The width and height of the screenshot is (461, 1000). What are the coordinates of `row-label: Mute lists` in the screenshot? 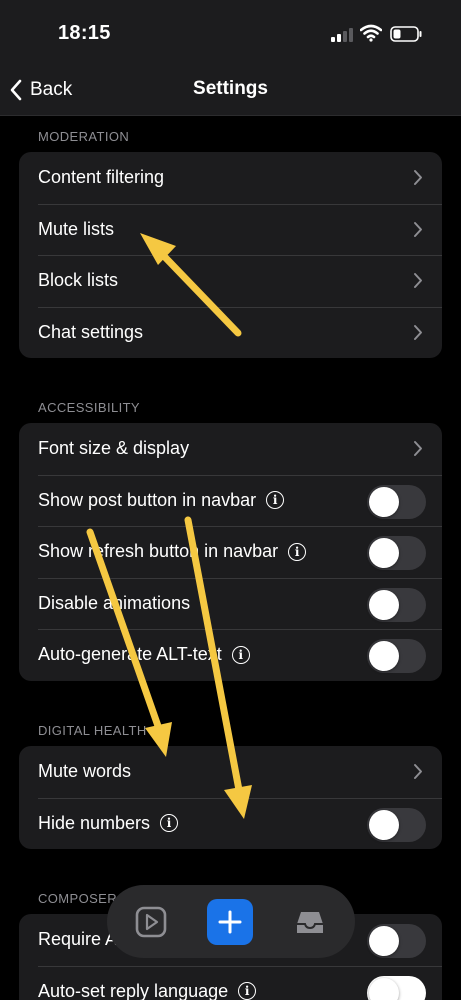 It's located at (76, 228).